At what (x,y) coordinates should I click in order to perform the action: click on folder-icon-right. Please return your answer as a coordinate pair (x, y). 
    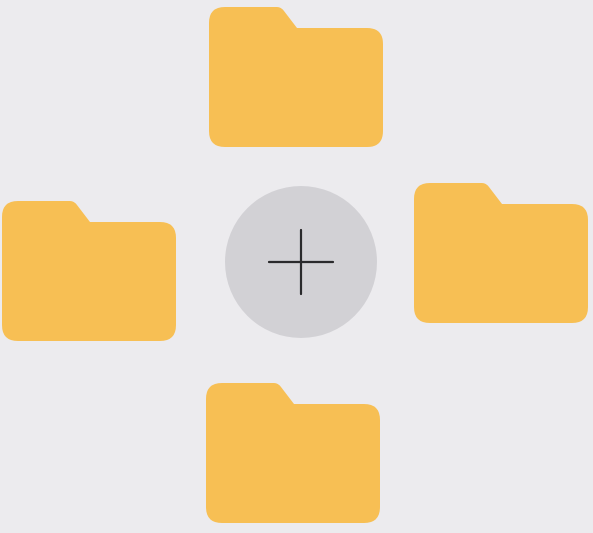
    Looking at the image, I should click on (501, 252).